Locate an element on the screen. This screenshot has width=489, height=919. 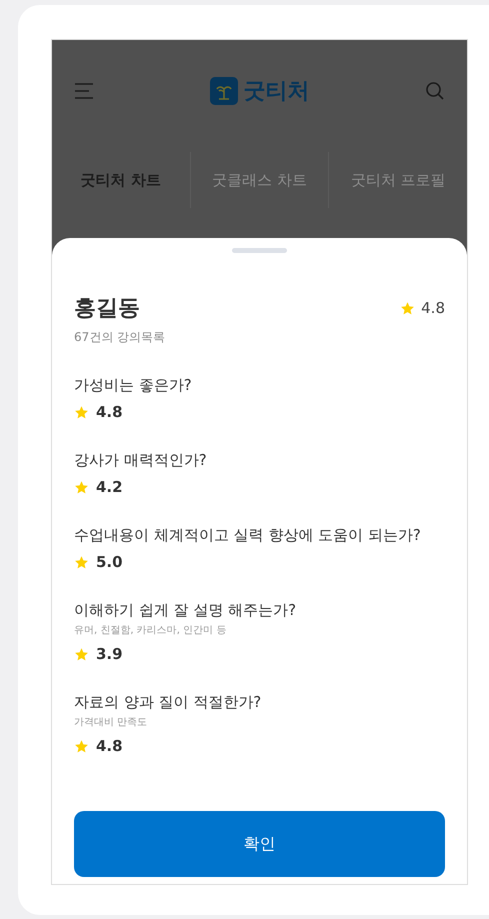
teacher-name: 홍길동 is located at coordinates (107, 309).